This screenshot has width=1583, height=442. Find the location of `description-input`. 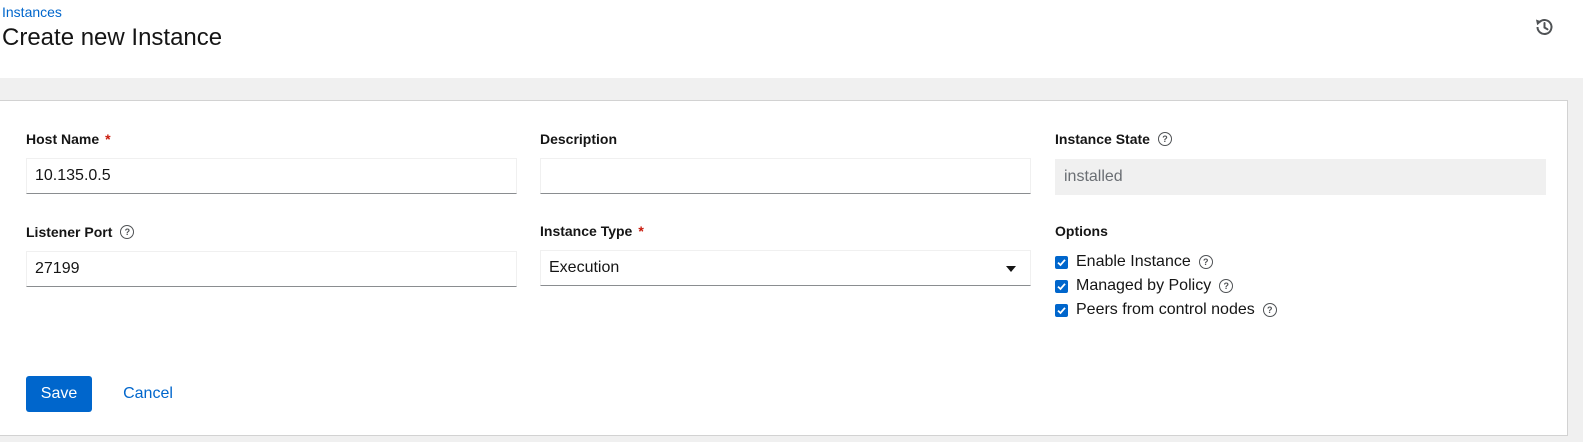

description-input is located at coordinates (785, 176).